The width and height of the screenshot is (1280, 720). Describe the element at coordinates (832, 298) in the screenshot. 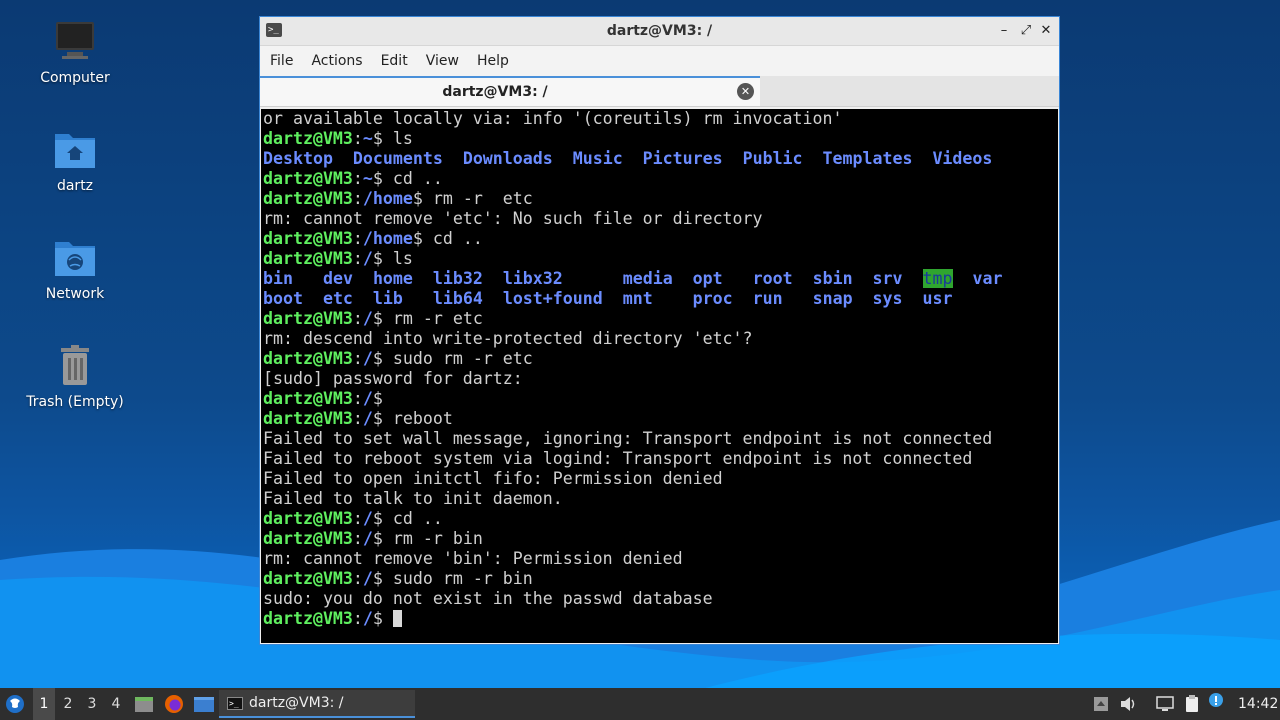

I see `directory-entry: snap` at that location.